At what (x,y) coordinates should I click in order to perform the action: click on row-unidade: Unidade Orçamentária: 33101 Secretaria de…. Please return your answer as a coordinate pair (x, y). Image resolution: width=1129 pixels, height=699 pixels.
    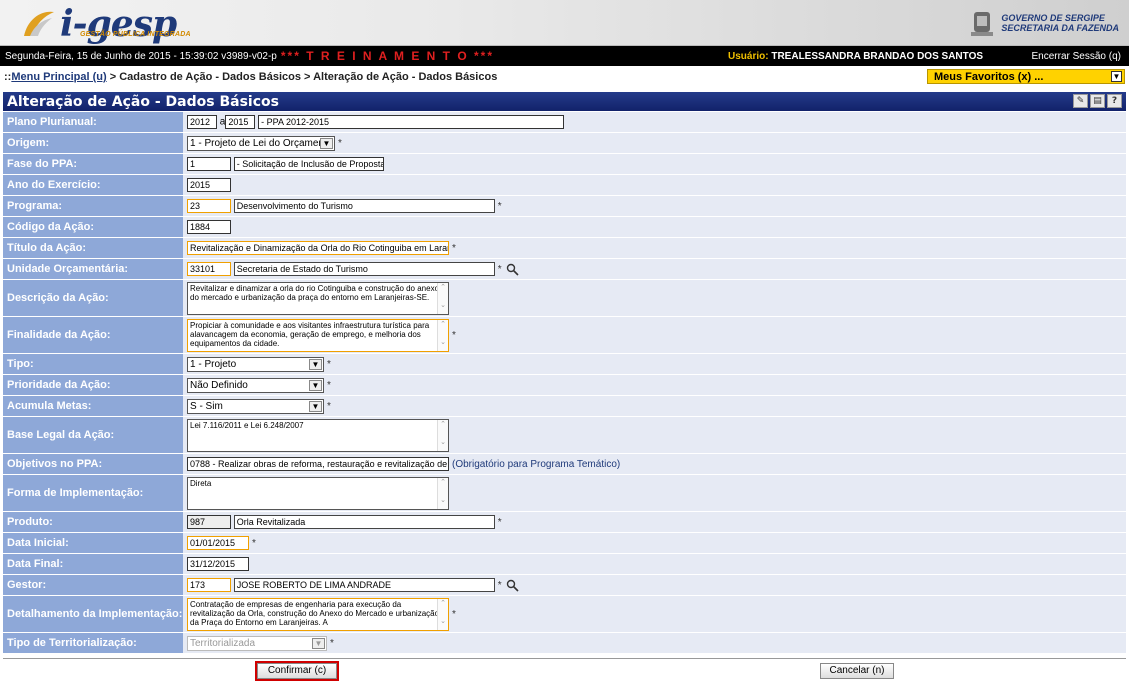
    Looking at the image, I should click on (564, 269).